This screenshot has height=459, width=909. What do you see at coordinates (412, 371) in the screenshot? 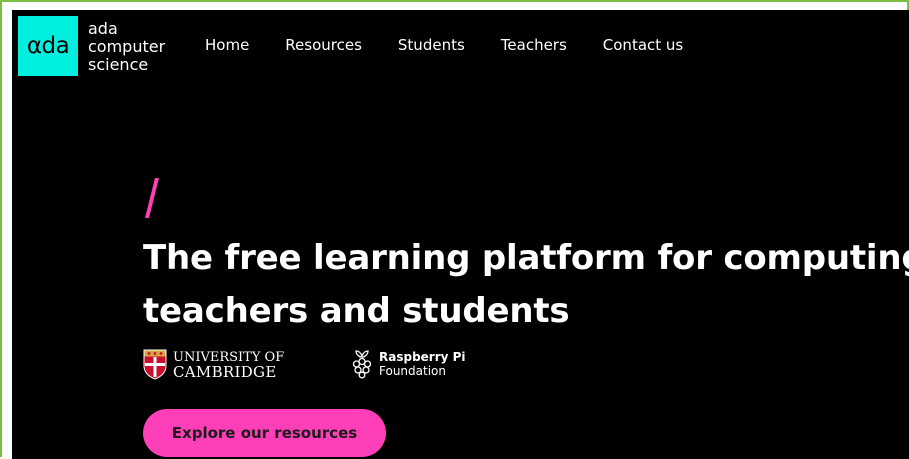
I see `raspberry-pi-line-2: Foundation` at bounding box center [412, 371].